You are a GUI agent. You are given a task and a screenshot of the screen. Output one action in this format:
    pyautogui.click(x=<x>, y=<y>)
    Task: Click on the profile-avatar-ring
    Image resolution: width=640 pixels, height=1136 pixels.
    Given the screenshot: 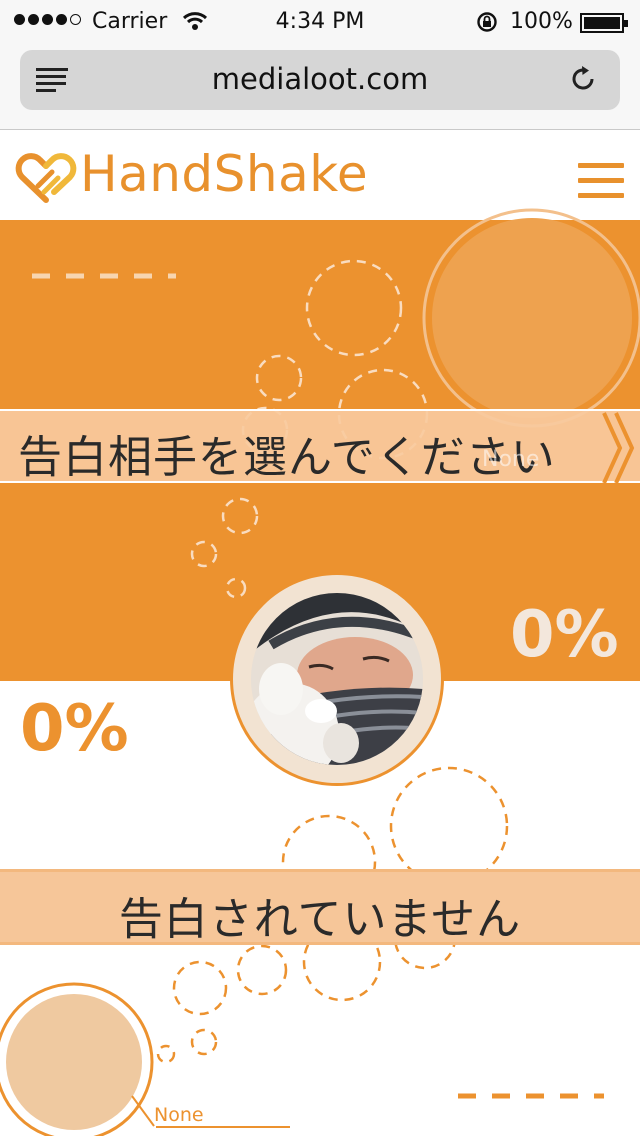 What is the action you would take?
    pyautogui.click(x=337, y=679)
    